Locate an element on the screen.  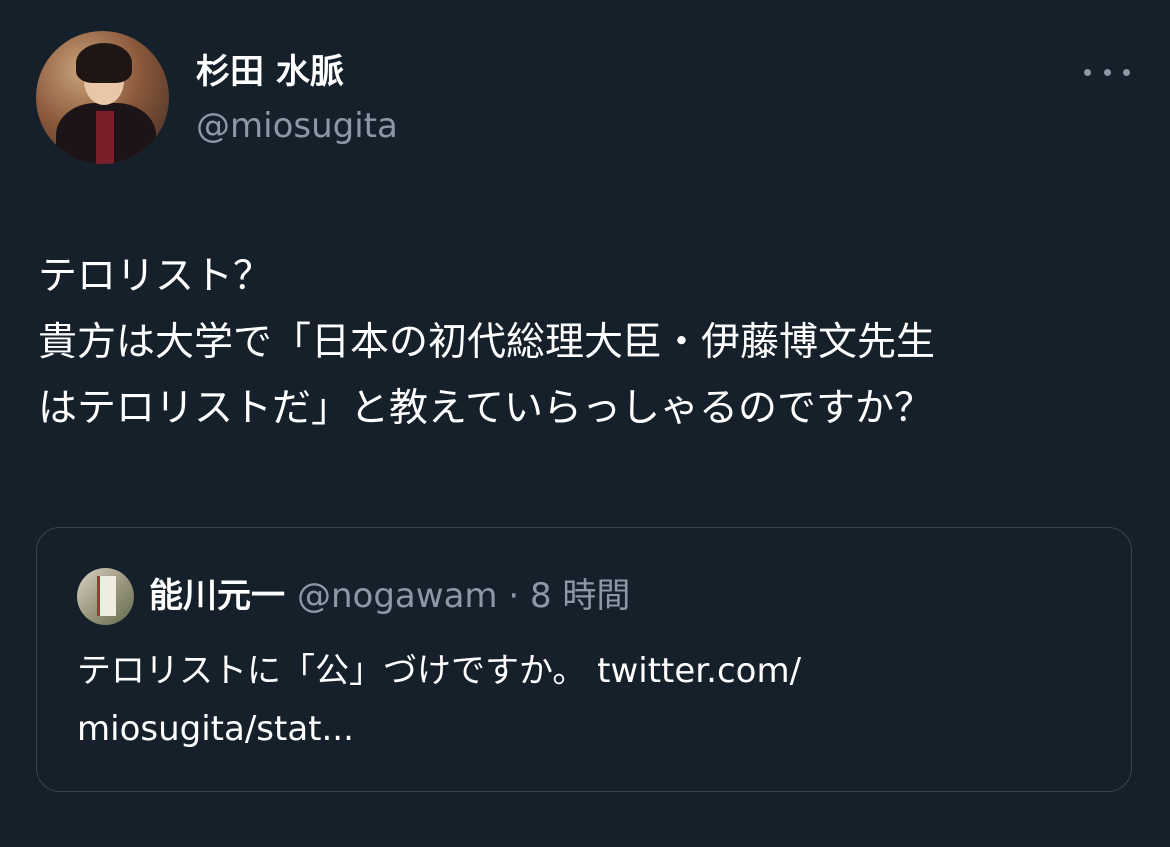
avatar-hair-shape is located at coordinates (104, 63).